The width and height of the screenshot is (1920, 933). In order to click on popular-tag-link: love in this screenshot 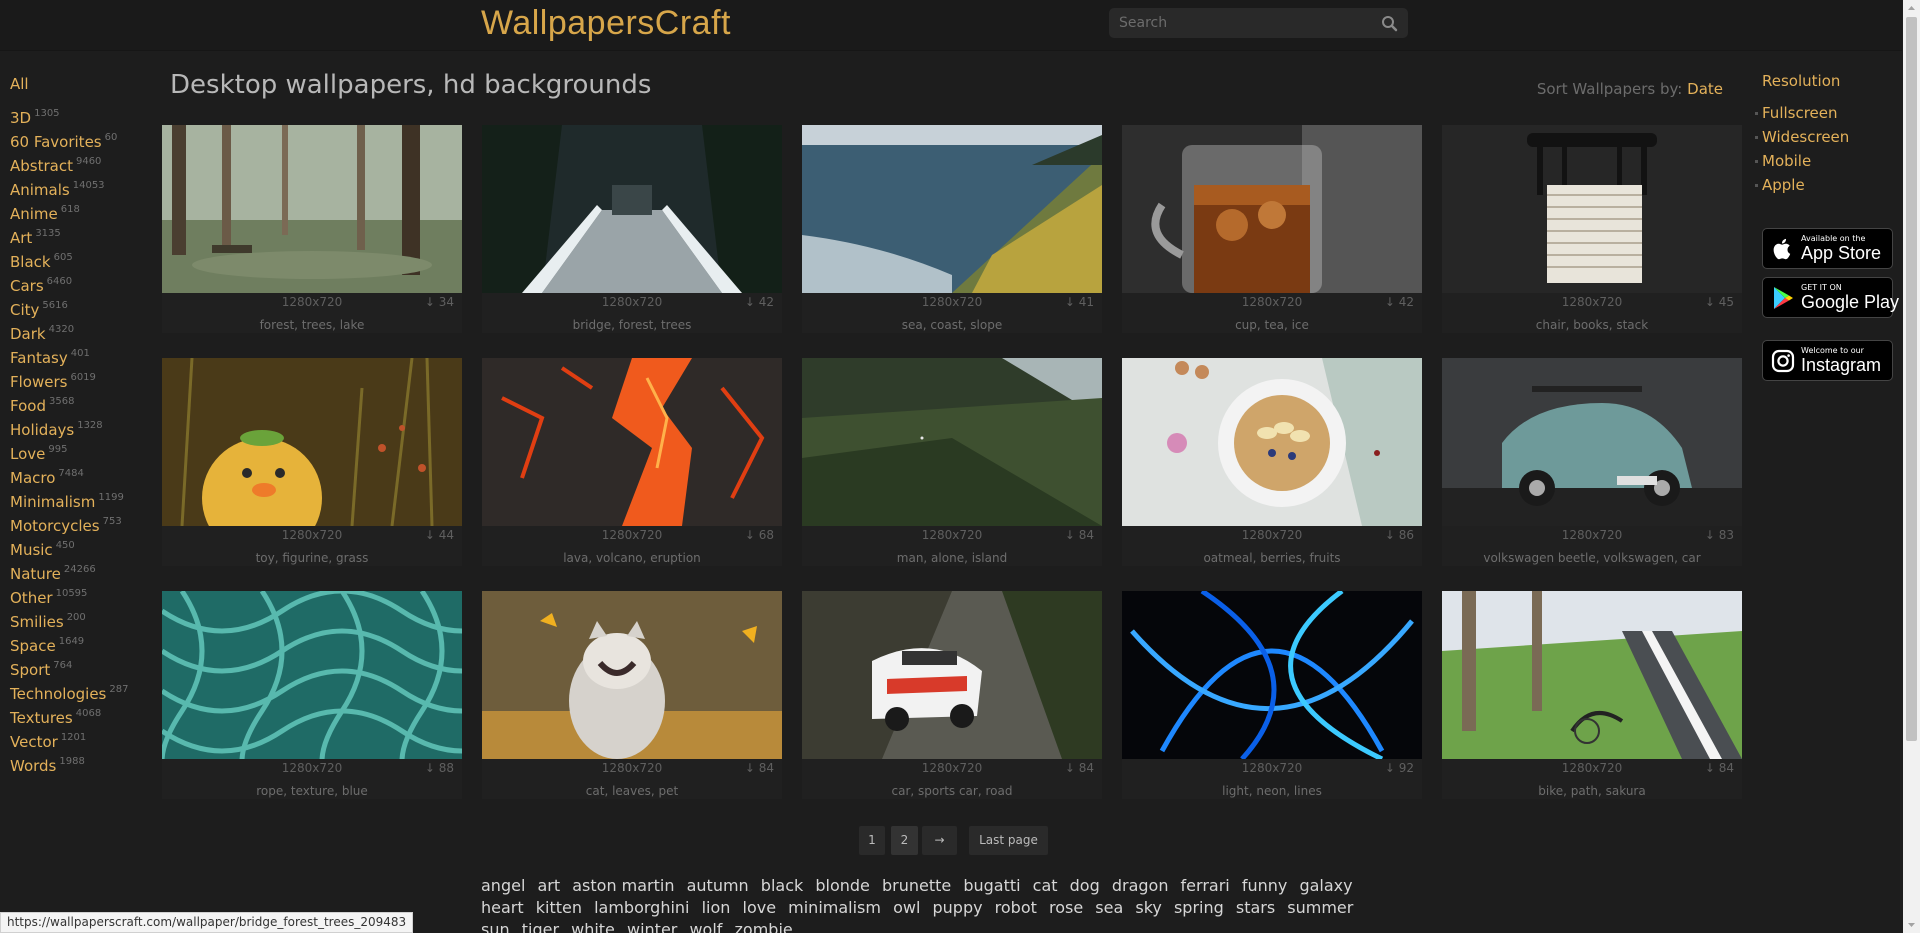, I will do `click(760, 907)`.